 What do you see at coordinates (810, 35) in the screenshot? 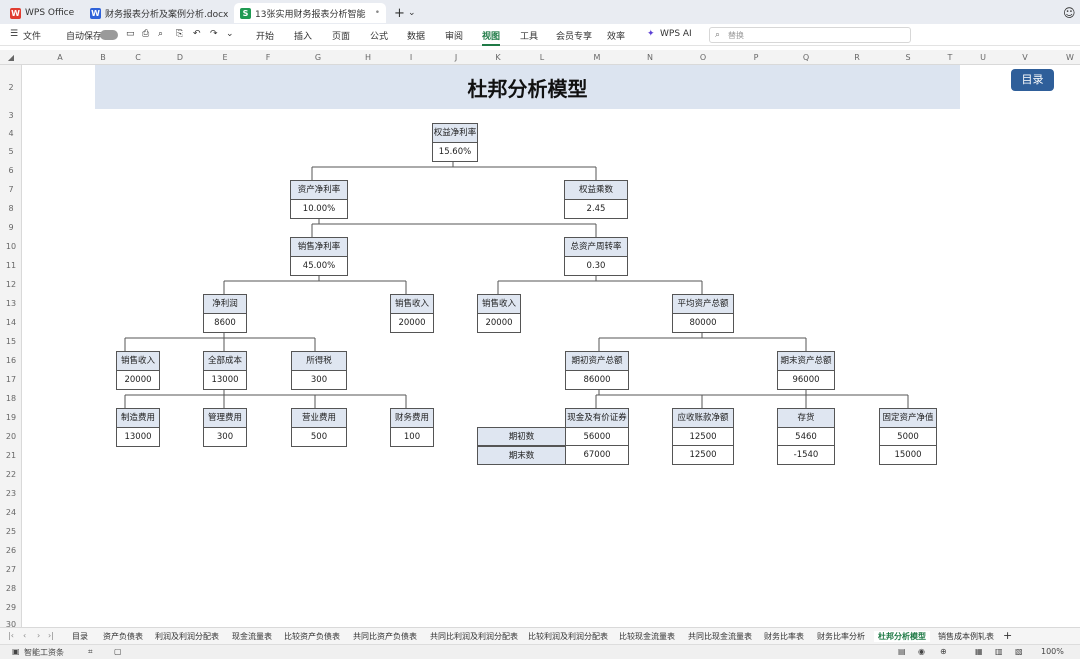
I see `search-input: ⌕ 替换` at bounding box center [810, 35].